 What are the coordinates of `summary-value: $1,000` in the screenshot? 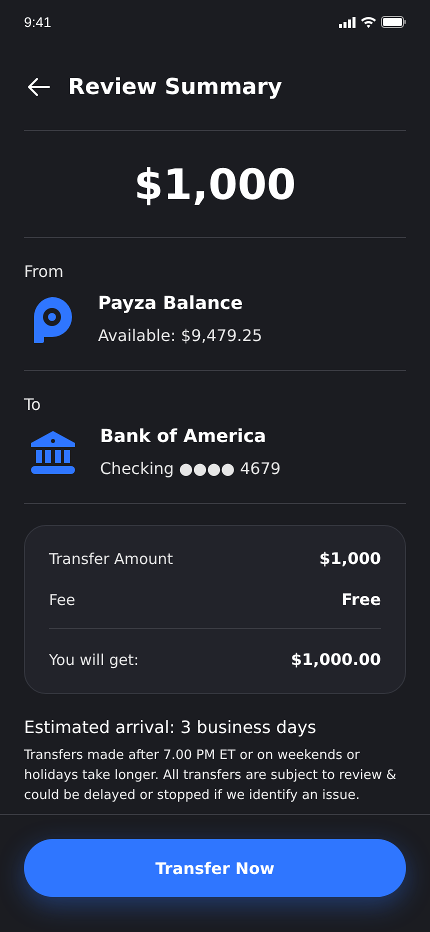 It's located at (350, 558).